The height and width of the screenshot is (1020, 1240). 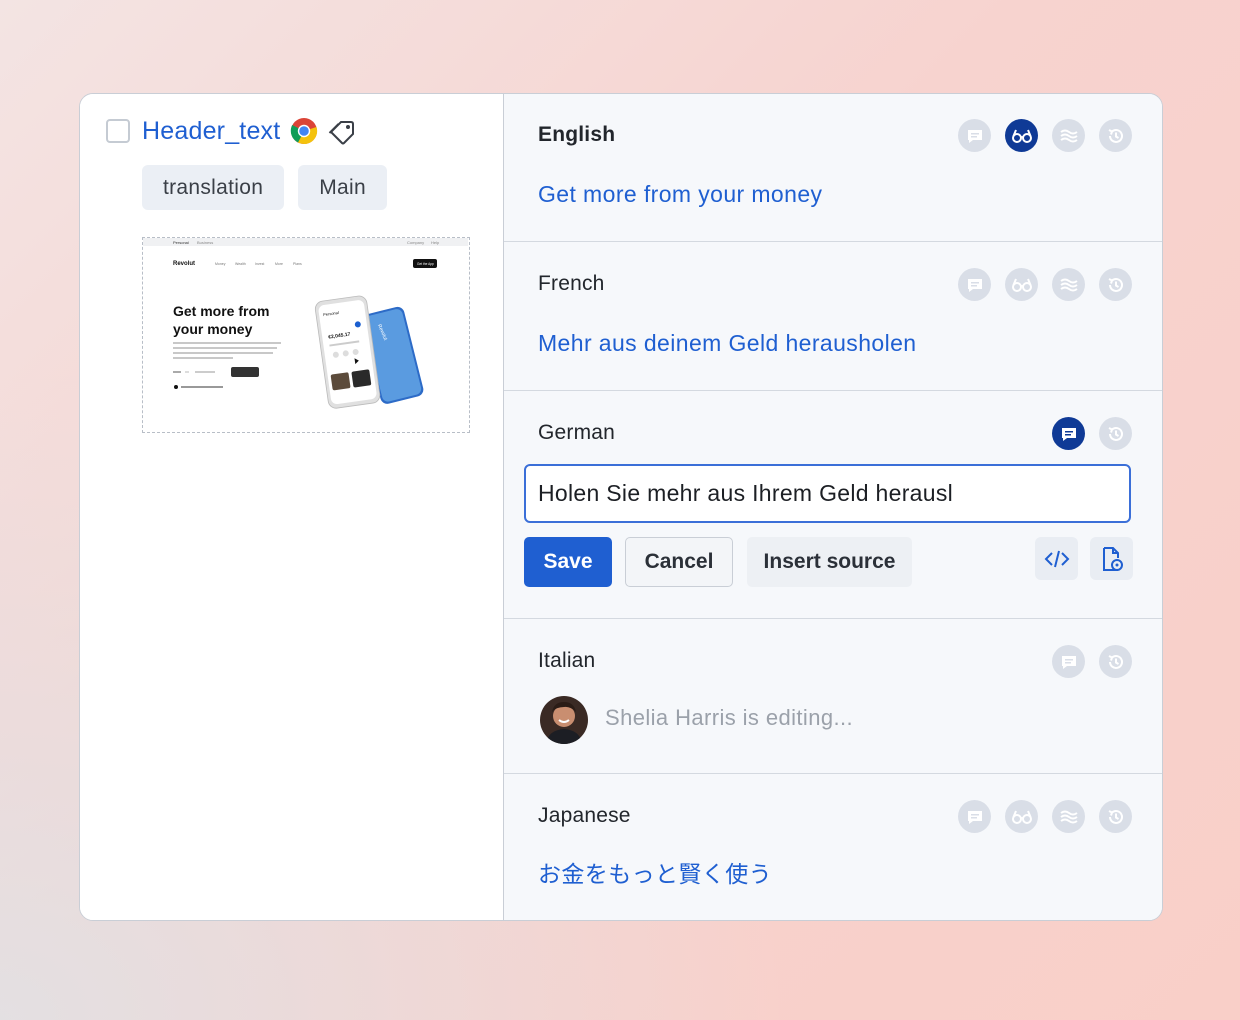 I want to click on preview-menu-item: Money, so click(x=220, y=264).